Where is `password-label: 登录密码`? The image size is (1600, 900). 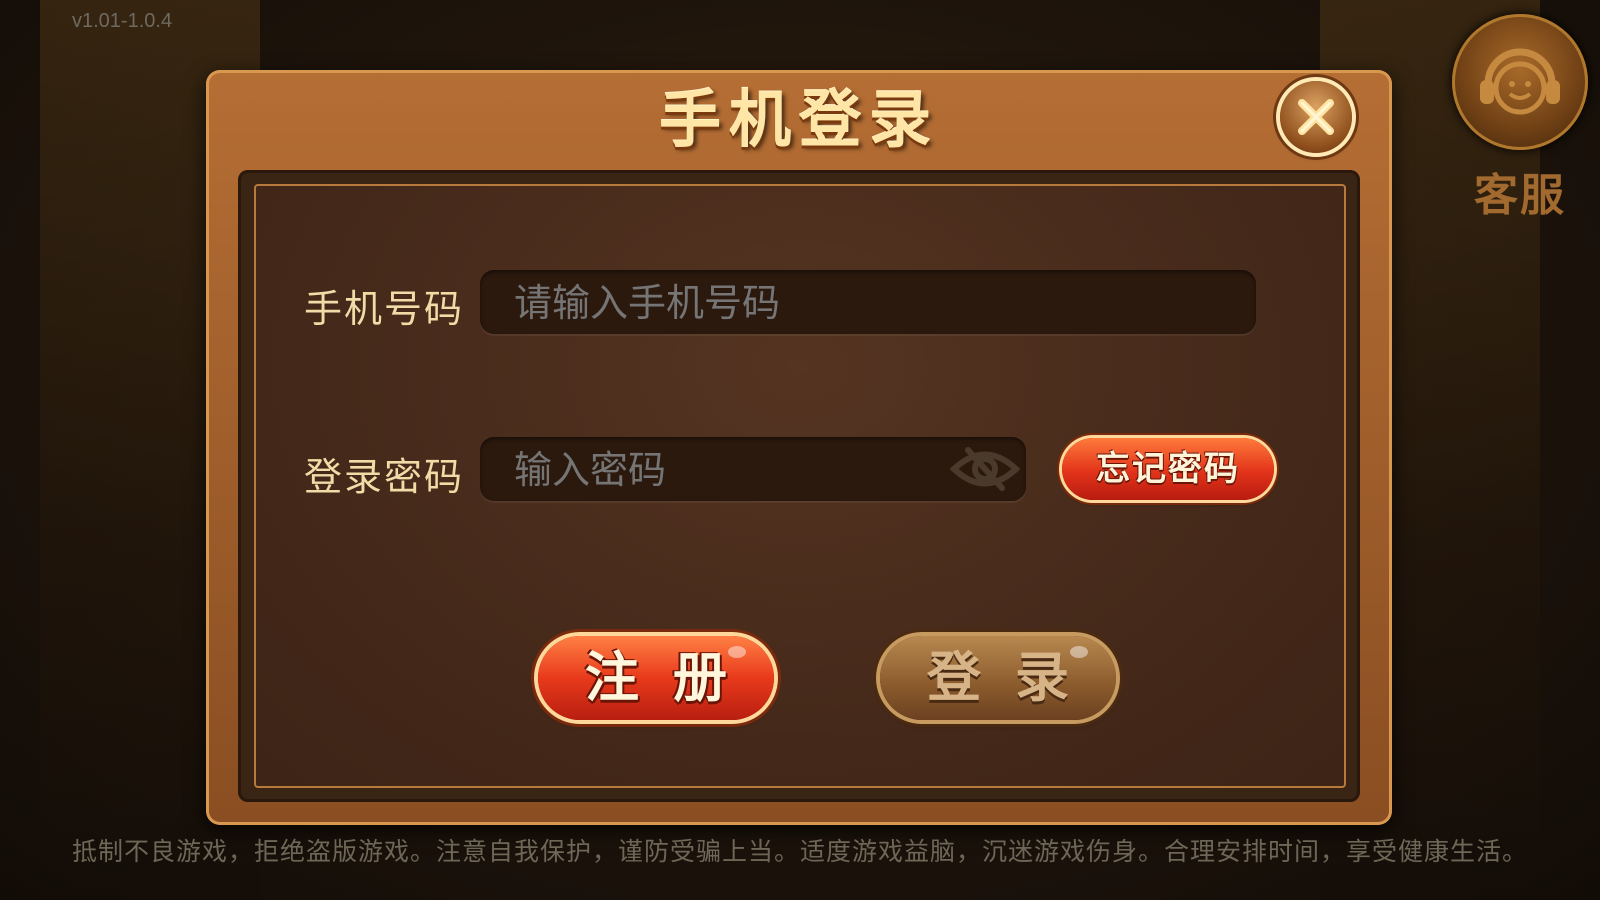 password-label: 登录密码 is located at coordinates (384, 477).